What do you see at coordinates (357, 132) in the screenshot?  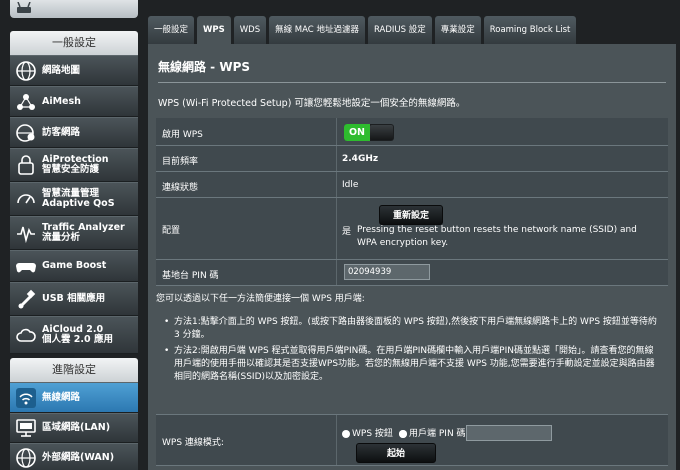 I see `toggle-on-label: ON` at bounding box center [357, 132].